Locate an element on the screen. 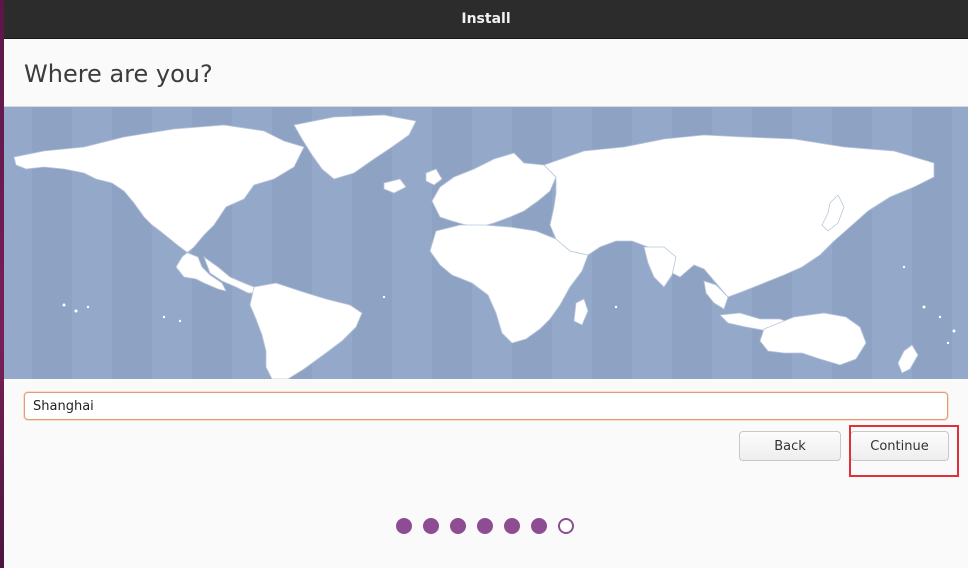  page-title: Where are you? is located at coordinates (118, 74).